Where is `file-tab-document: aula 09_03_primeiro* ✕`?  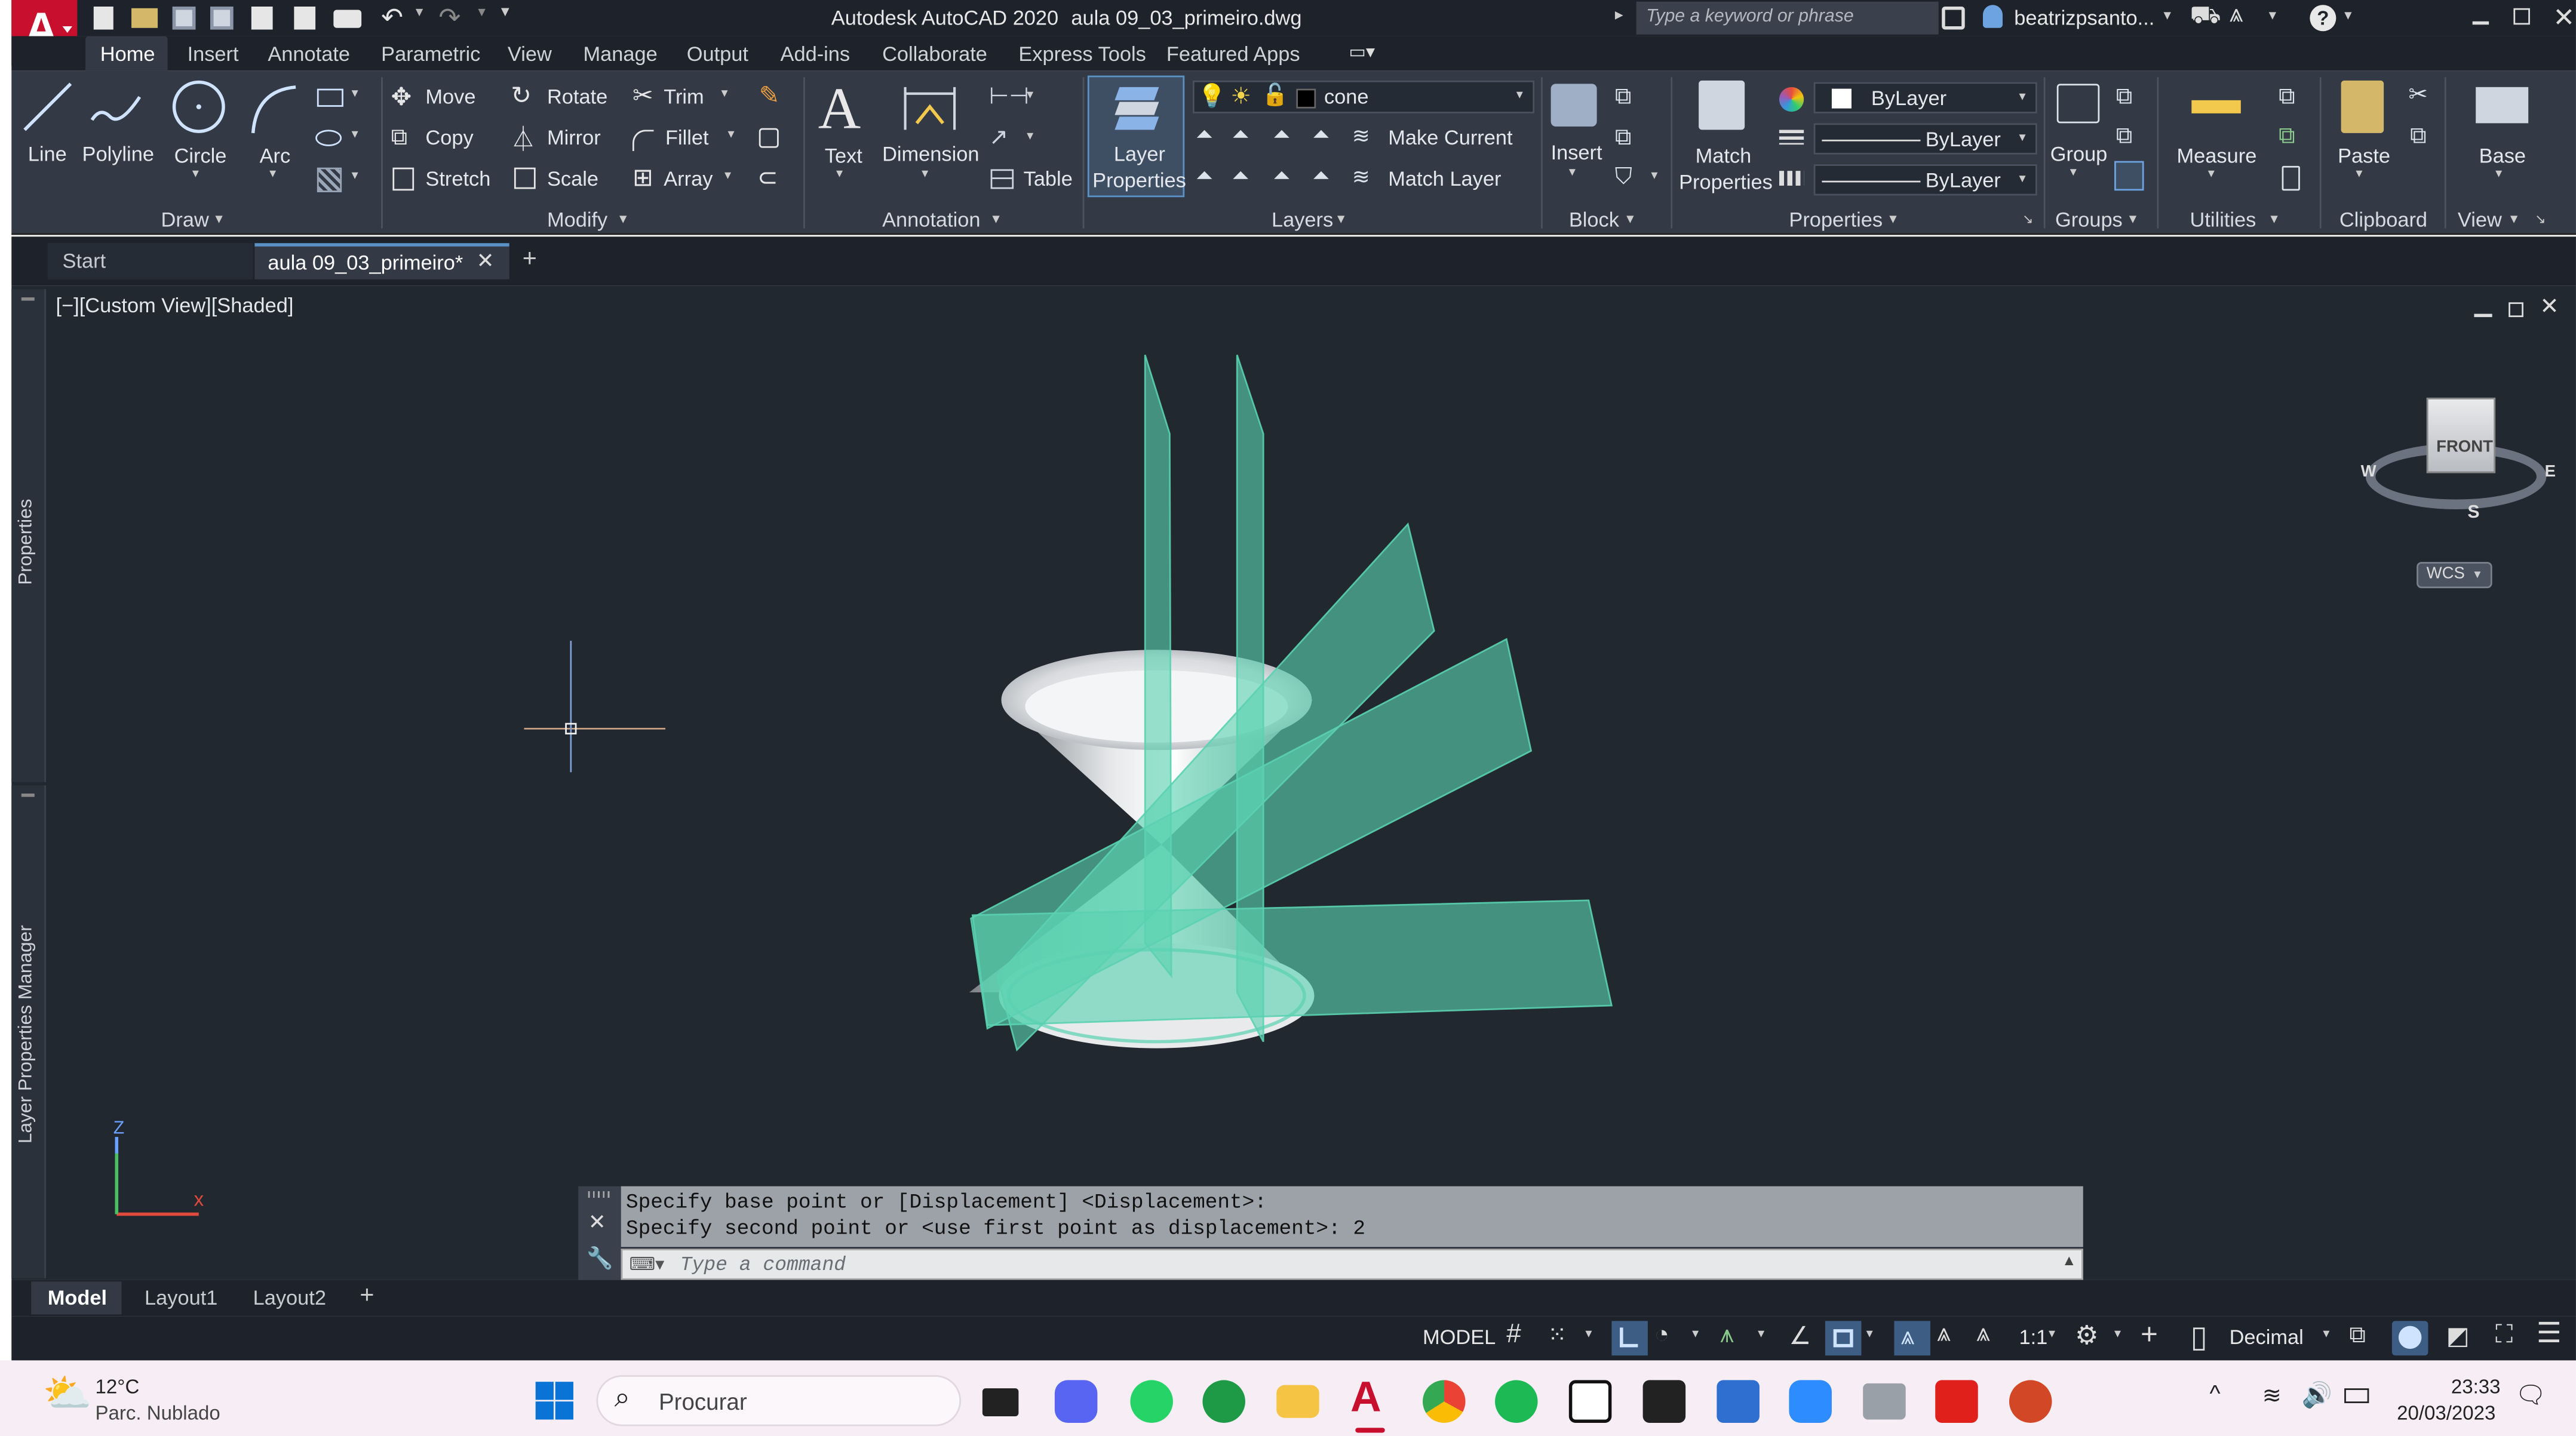 file-tab-document: aula 09_03_primeiro* ✕ is located at coordinates (381, 261).